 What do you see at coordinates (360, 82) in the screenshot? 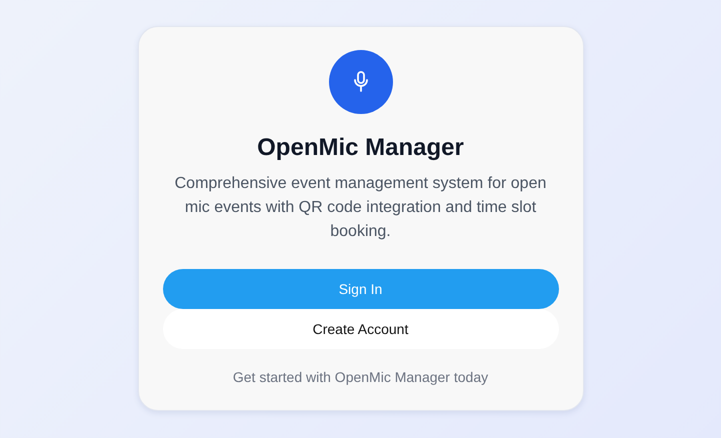
I see `microphone-icon` at bounding box center [360, 82].